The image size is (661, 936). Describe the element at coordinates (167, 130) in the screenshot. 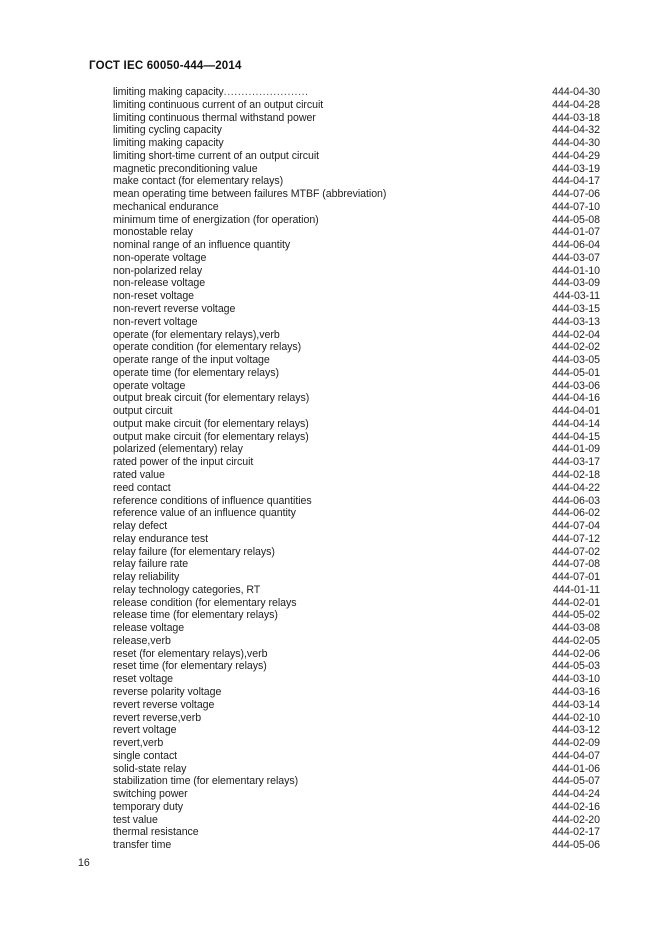

I see `index-entry-term: limiting cycling capacity` at that location.